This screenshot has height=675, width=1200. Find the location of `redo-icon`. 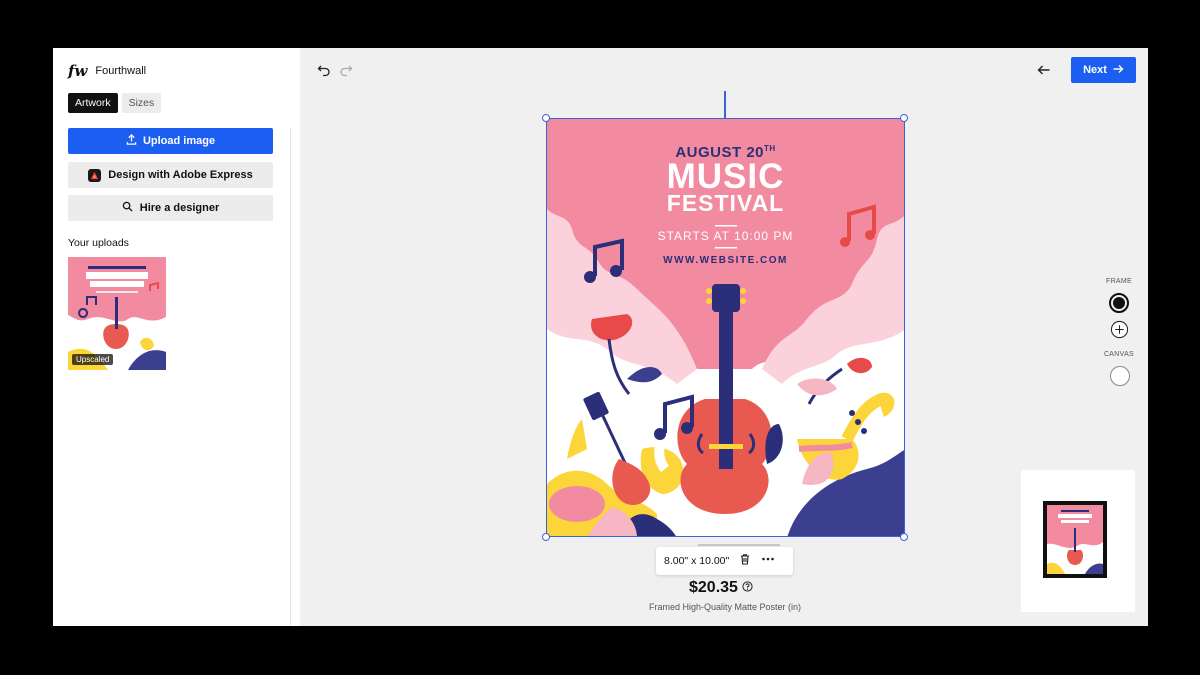

redo-icon is located at coordinates (346, 72).